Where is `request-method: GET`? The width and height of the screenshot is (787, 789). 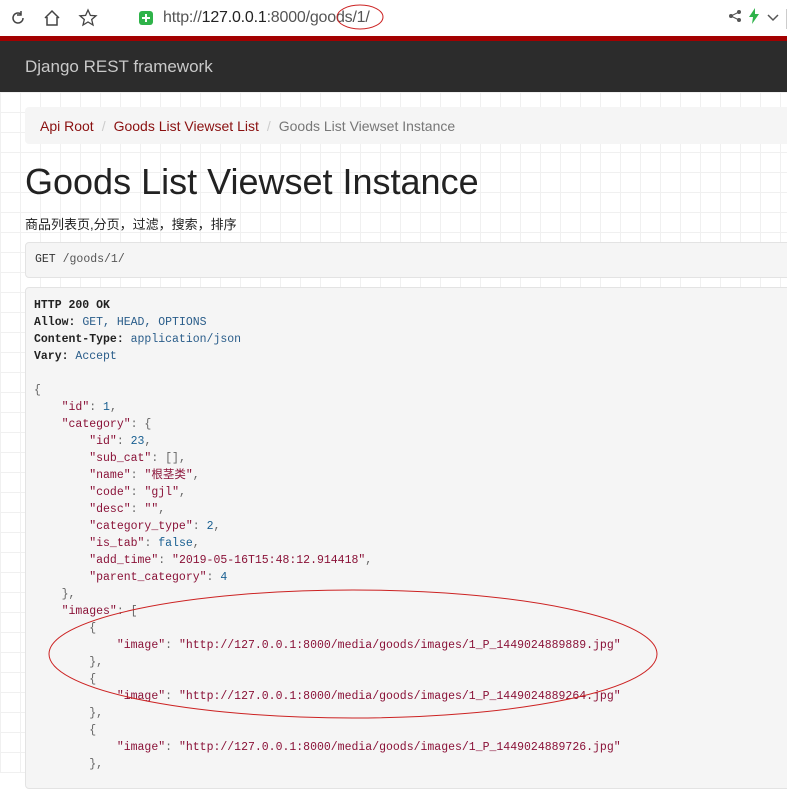 request-method: GET is located at coordinates (45, 259).